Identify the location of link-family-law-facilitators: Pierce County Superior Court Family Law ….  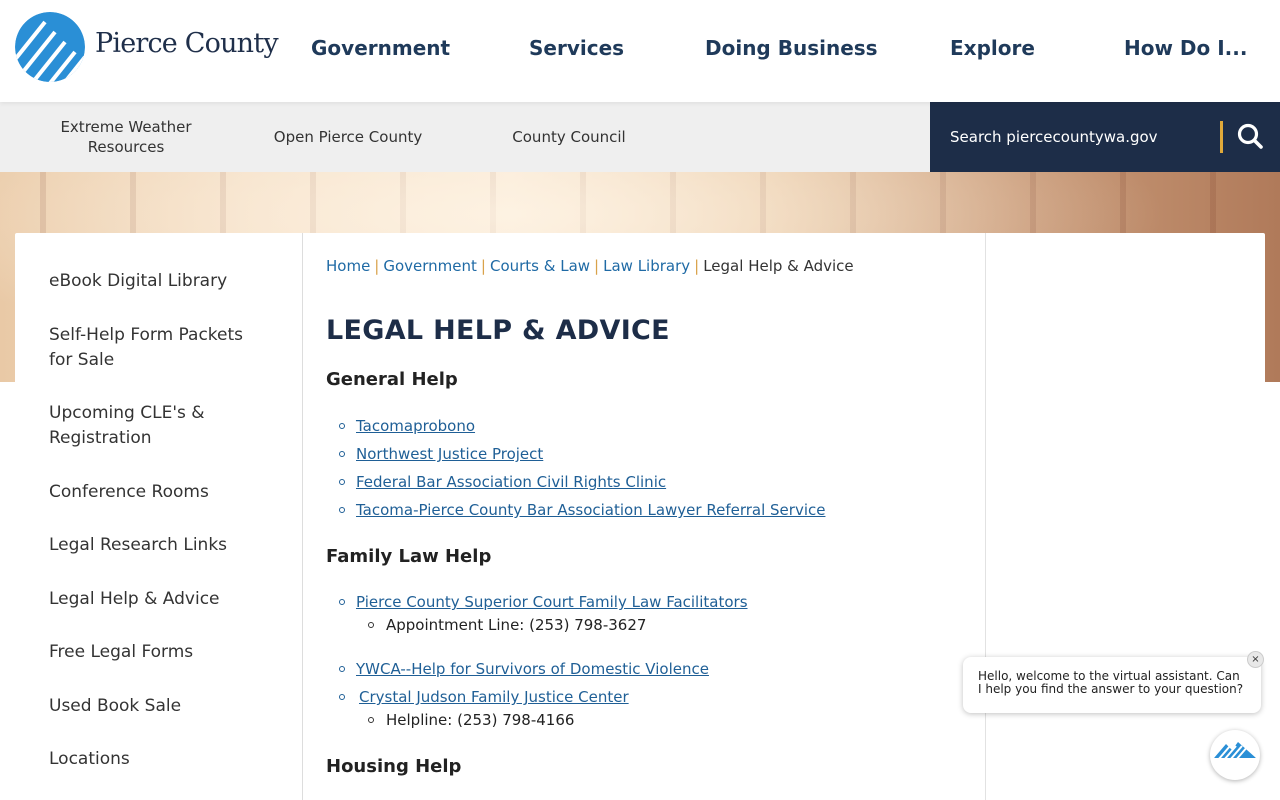
(552, 602).